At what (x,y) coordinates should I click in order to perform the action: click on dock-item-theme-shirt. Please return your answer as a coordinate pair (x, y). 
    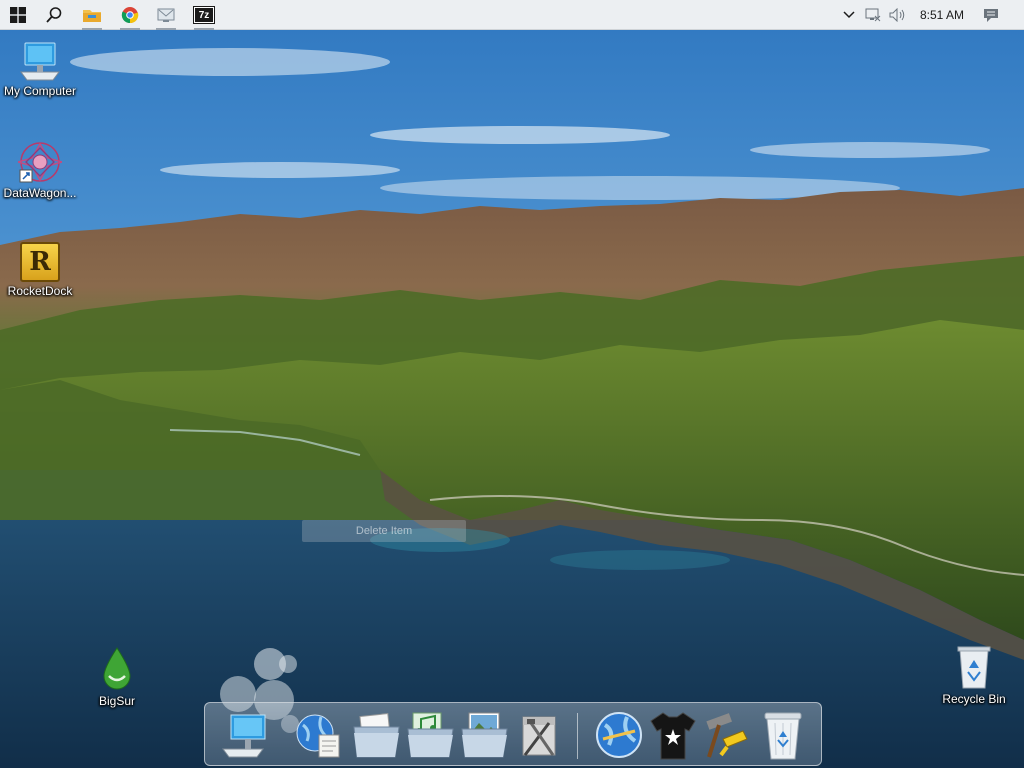
    Looking at the image, I should click on (673, 735).